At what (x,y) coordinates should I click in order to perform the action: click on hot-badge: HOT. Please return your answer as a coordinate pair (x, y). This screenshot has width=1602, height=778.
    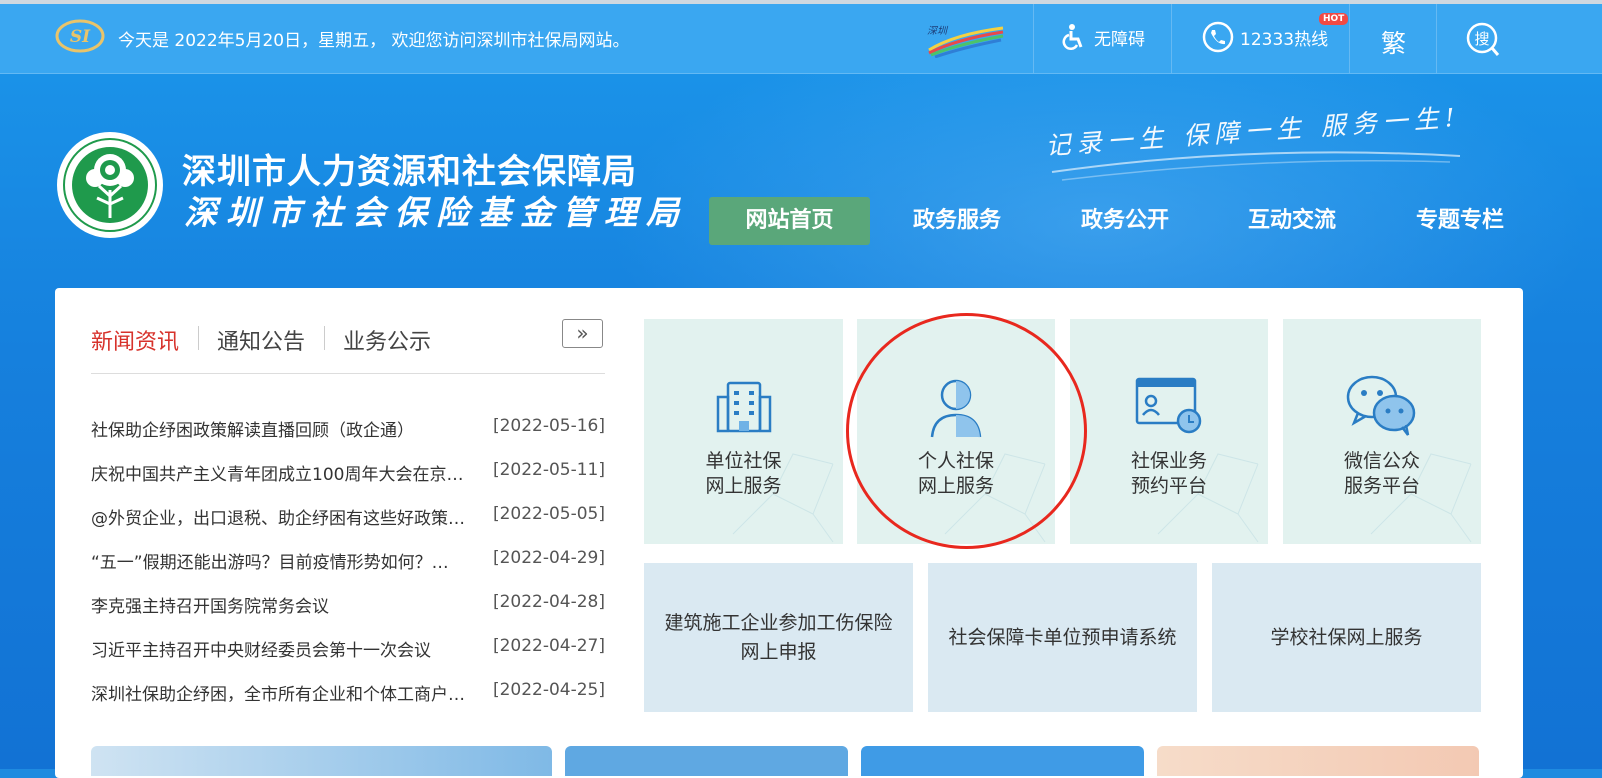
    Looking at the image, I should click on (1334, 19).